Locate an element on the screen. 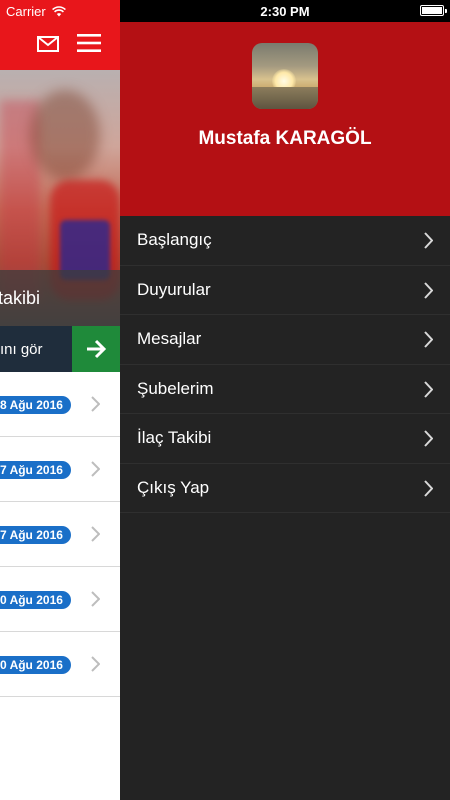 The height and width of the screenshot is (800, 450). see-all-label: ını gör is located at coordinates (21, 349).